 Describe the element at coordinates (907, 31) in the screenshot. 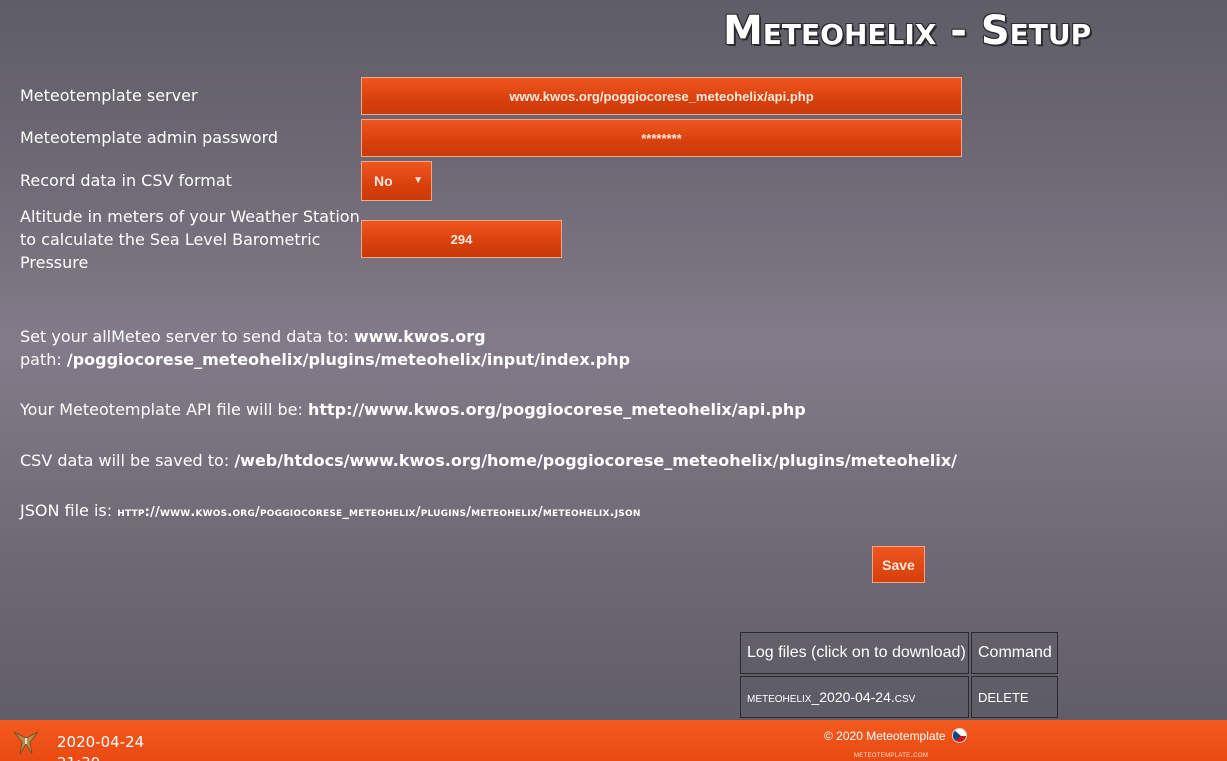

I see `page-title: Meteohelix - Setup` at that location.